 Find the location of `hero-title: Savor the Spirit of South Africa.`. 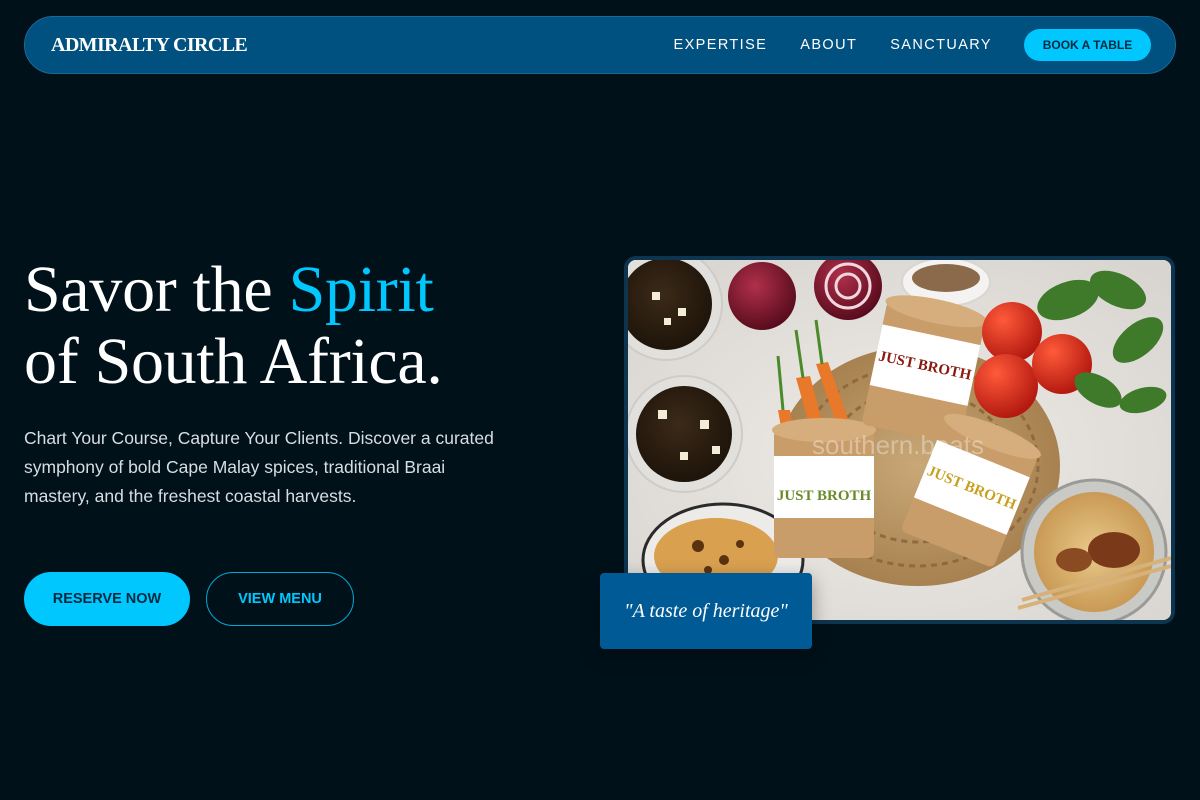

hero-title: Savor the Spirit of South Africa. is located at coordinates (233, 326).